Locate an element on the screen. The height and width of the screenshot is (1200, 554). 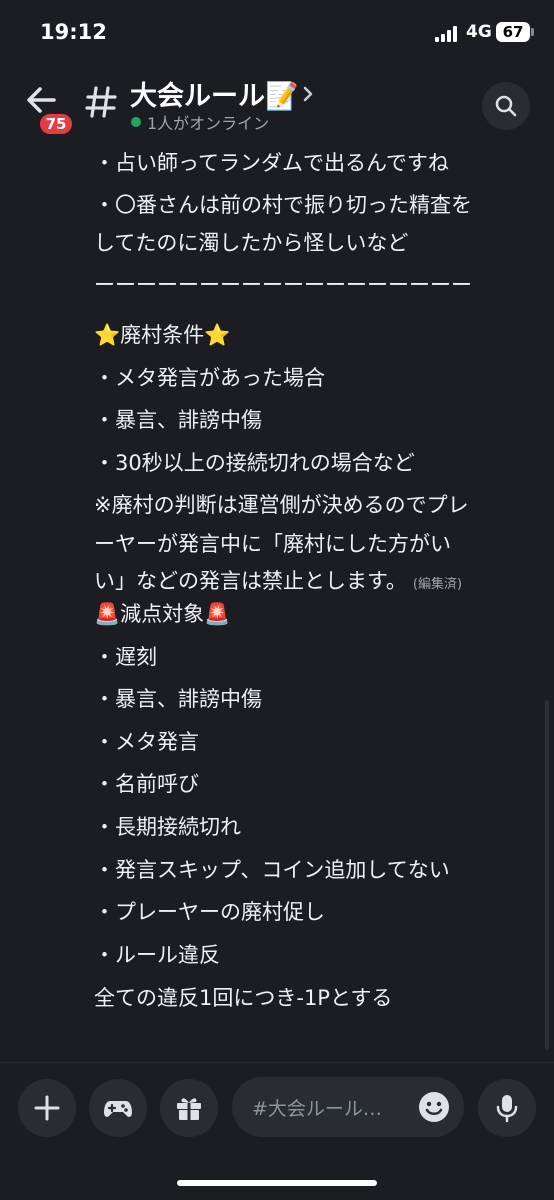
message-line: ーヤーが発言中に「廃村にした方がい is located at coordinates (272, 544).